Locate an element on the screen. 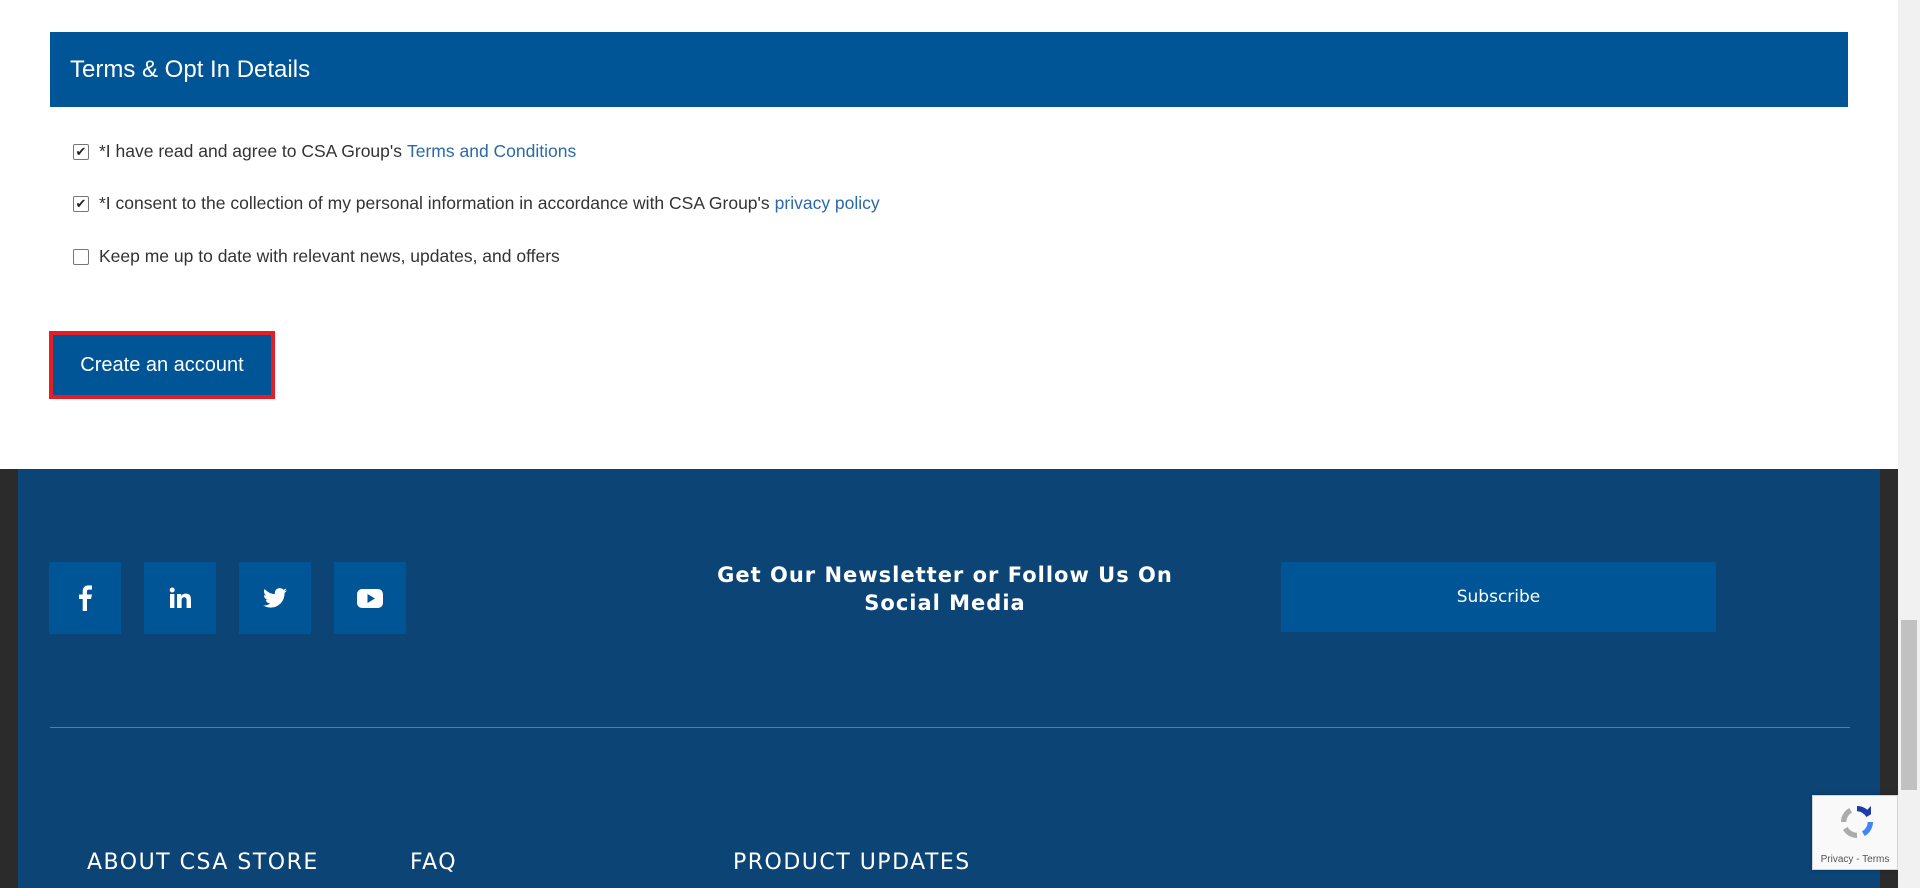  footer-link-product-updates: PRODUCT UPDATES is located at coordinates (852, 862).